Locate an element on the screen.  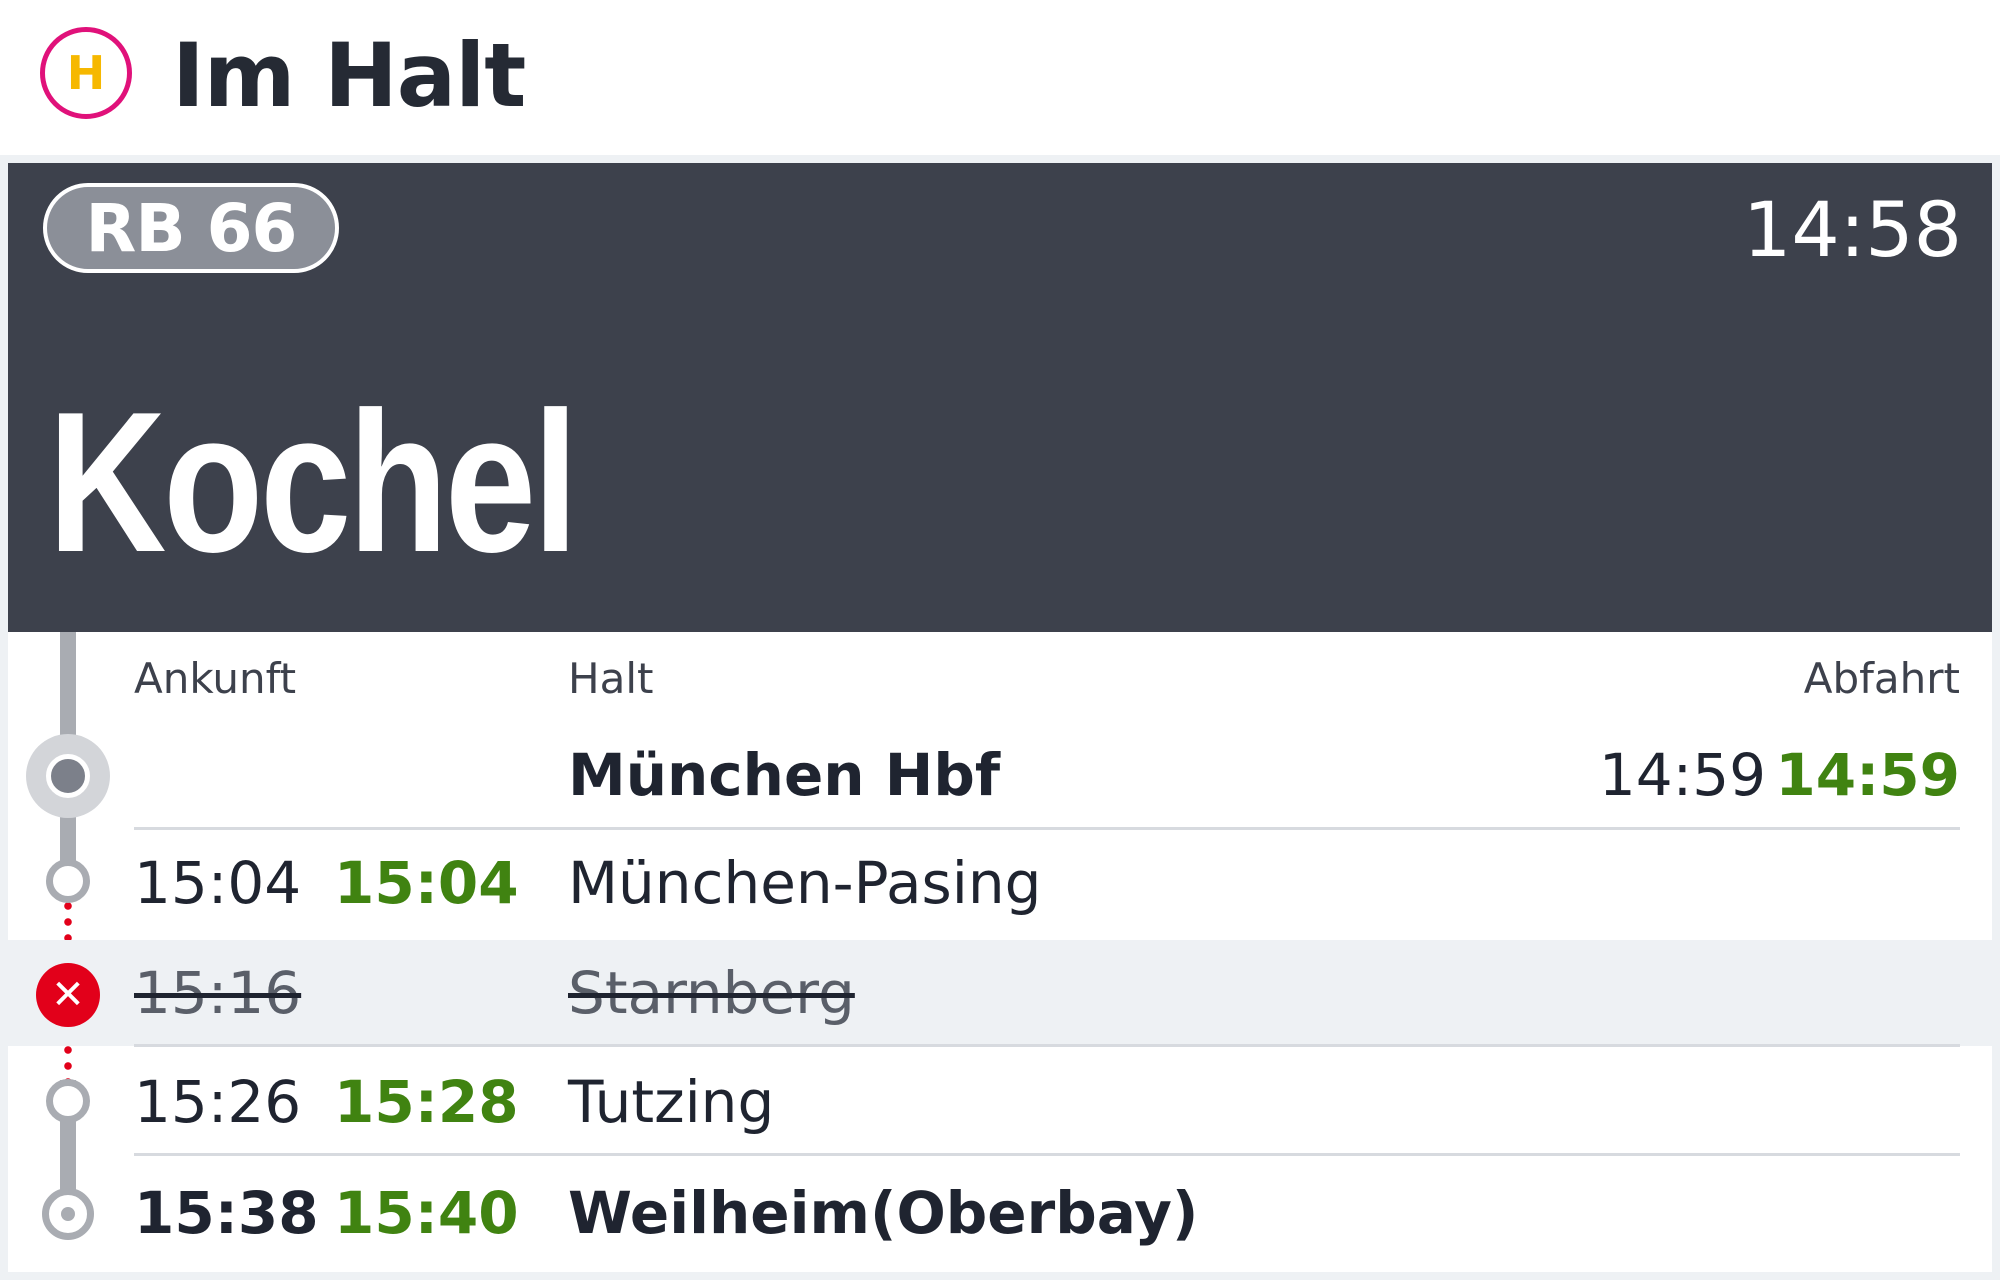
destination-name: Kochel is located at coordinates (313, 482).